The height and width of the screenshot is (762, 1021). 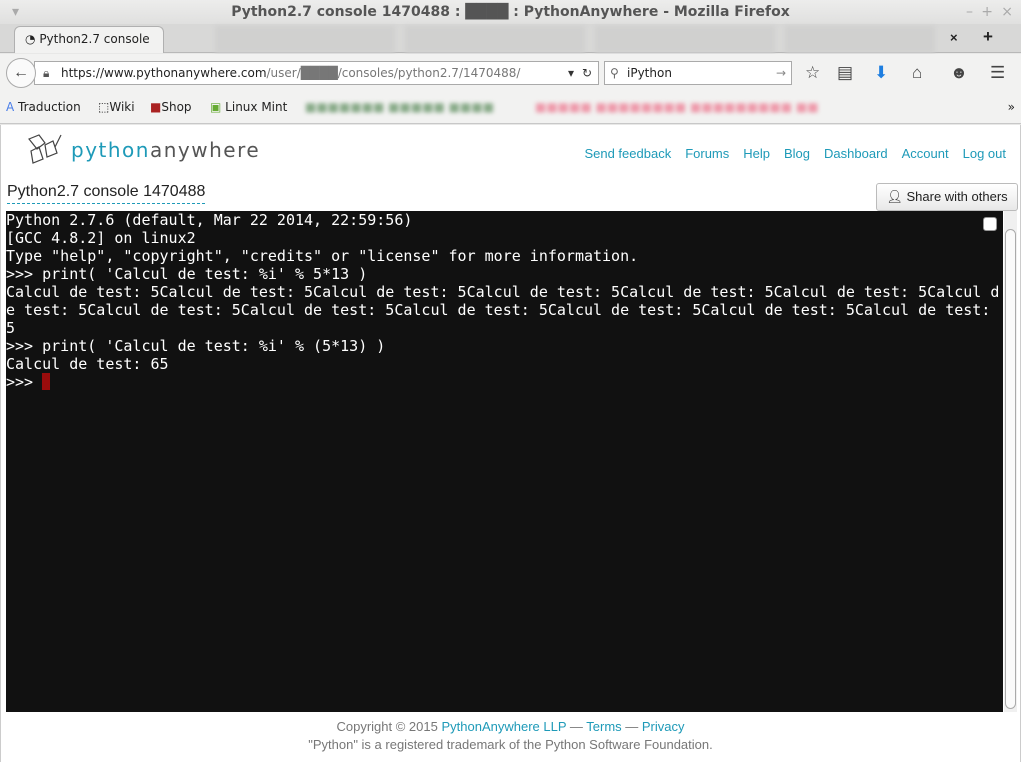 I want to click on window-menu-icon: ▾, so click(x=15, y=12).